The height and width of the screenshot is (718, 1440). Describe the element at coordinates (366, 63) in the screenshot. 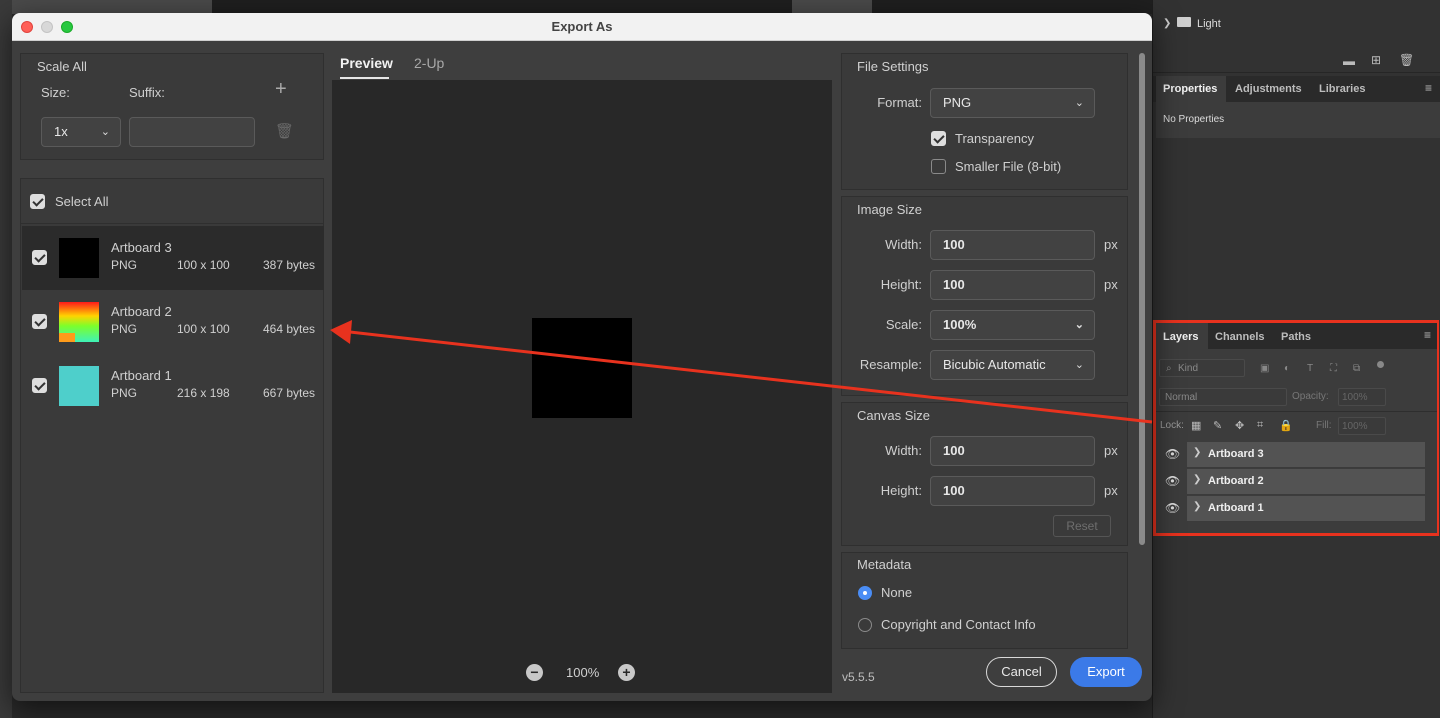

I see `tab-preview: Preview` at that location.